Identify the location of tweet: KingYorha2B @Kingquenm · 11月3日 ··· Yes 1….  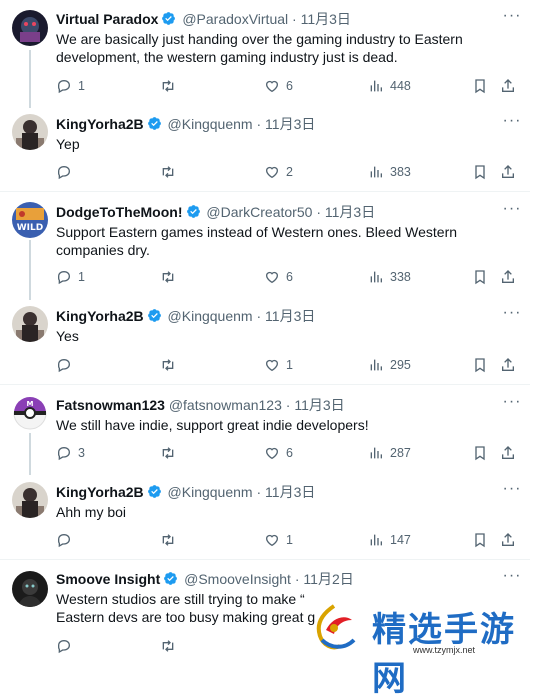
(265, 339).